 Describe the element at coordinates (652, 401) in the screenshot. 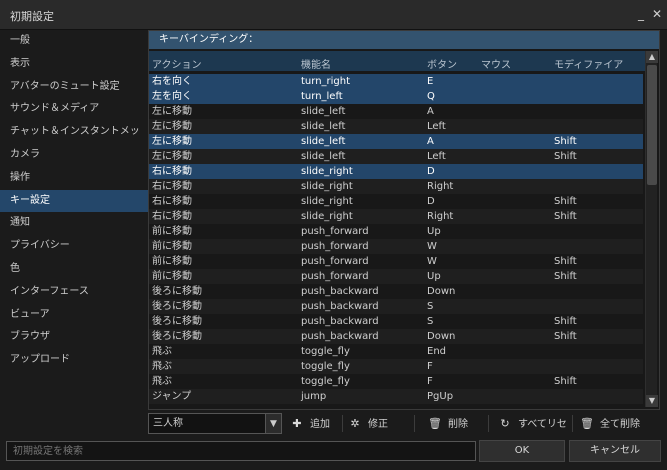

I see `scroll-down-arrow-icon: ▼` at that location.